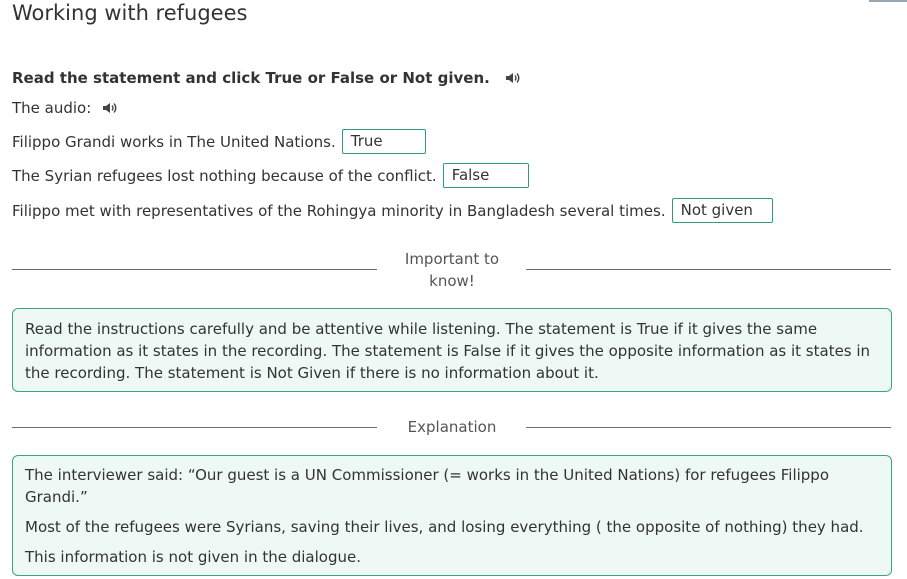 Image resolution: width=907 pixels, height=579 pixels. I want to click on answer-box-true: True, so click(383, 141).